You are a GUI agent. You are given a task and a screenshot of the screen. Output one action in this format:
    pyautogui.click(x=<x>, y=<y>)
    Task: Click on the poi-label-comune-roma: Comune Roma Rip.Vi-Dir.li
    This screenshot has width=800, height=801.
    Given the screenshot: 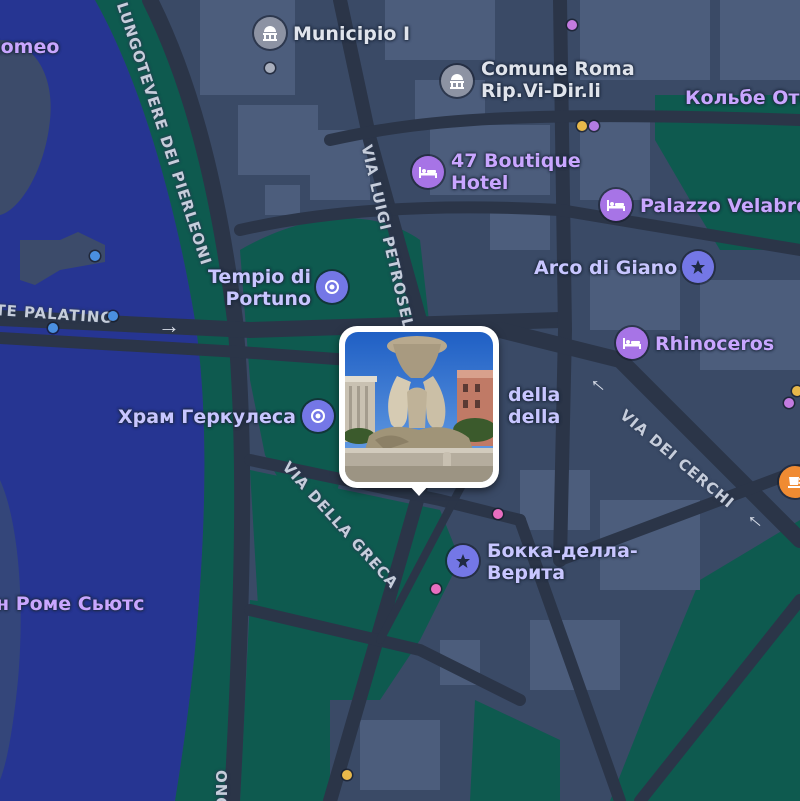 What is the action you would take?
    pyautogui.click(x=558, y=80)
    